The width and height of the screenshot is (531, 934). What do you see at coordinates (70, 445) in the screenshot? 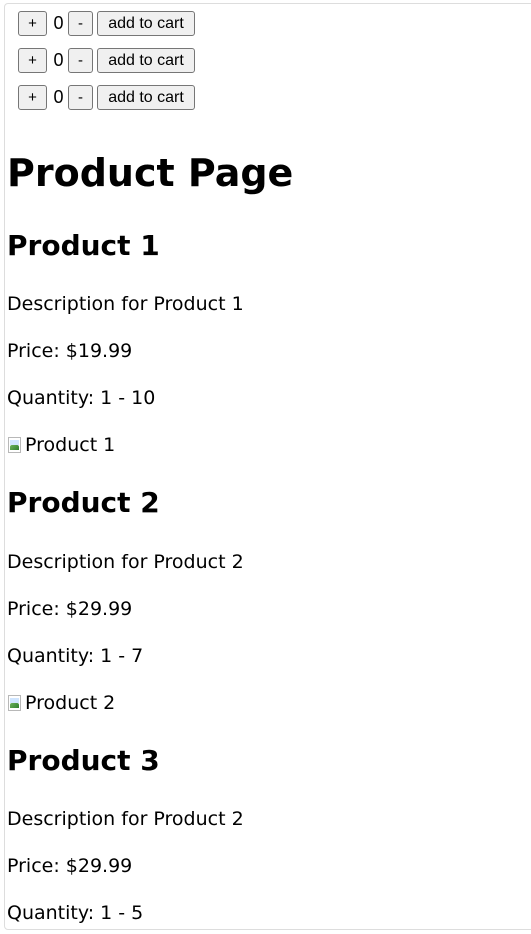
I see `product-image-alt: Product 1` at bounding box center [70, 445].